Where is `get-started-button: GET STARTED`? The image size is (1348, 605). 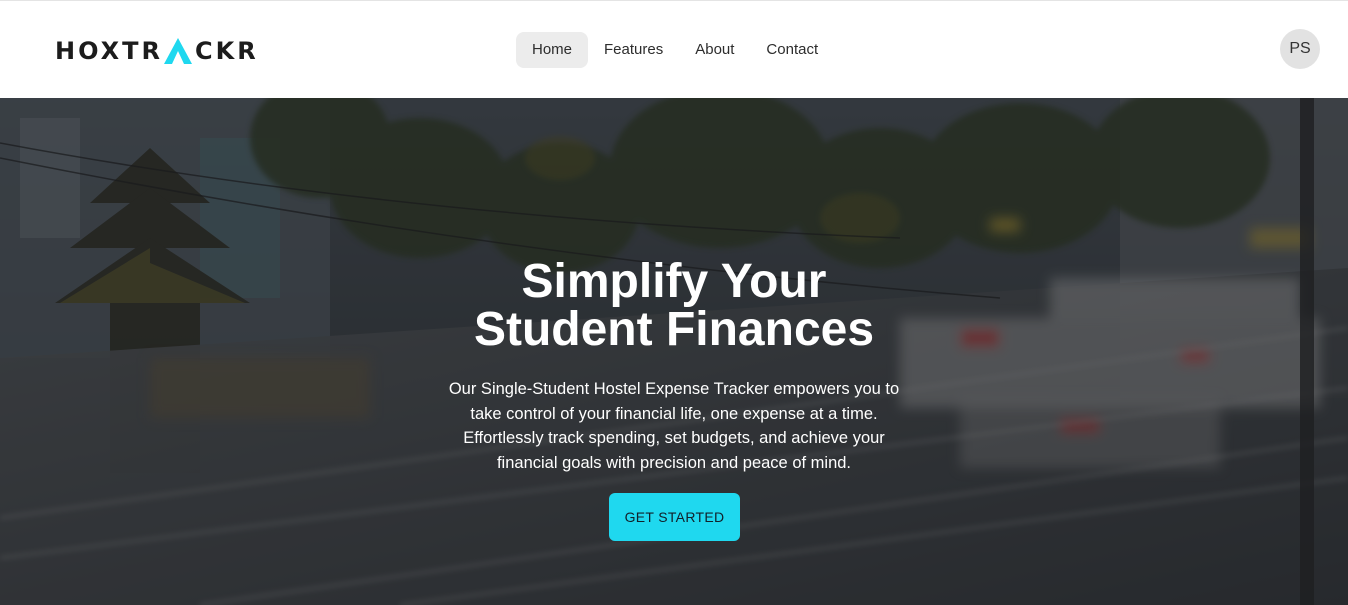 get-started-button: GET STARTED is located at coordinates (674, 517).